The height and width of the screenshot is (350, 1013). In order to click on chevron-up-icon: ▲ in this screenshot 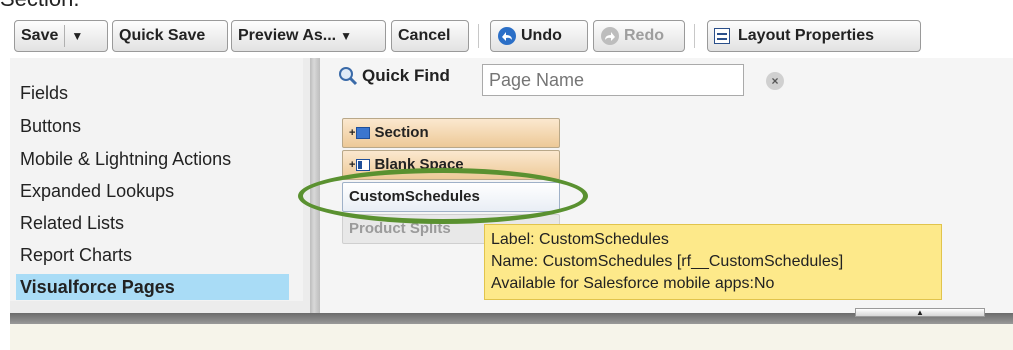, I will do `click(920, 312)`.